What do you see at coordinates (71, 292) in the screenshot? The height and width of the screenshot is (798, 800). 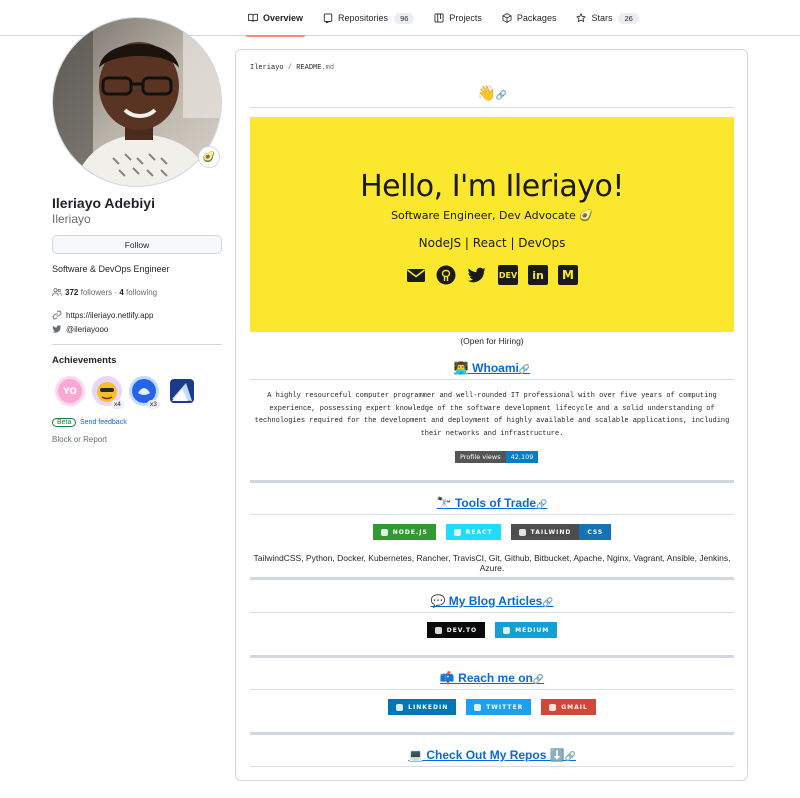 I see `followers-count: 372` at bounding box center [71, 292].